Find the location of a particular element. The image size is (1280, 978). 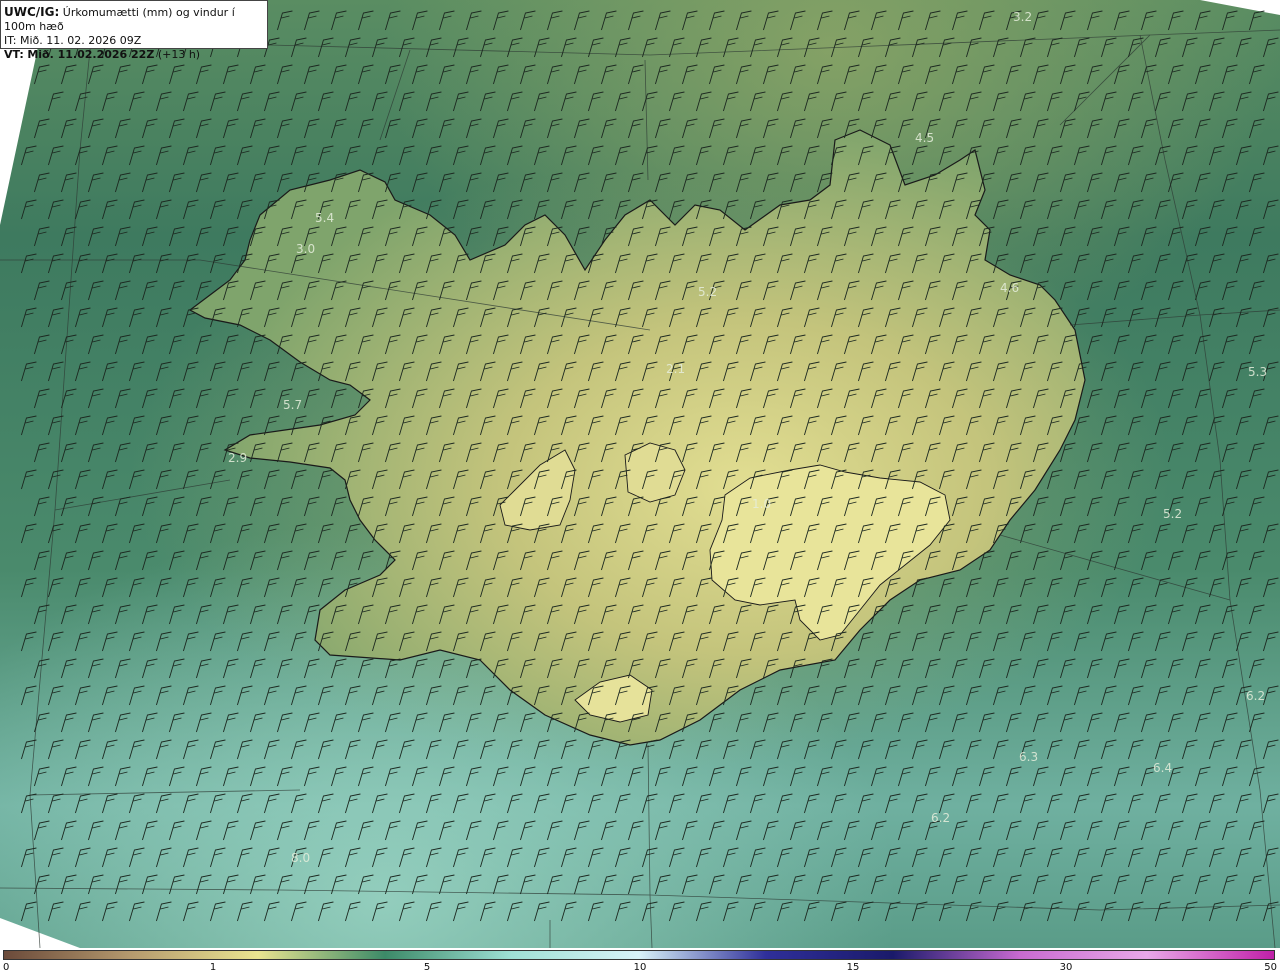

valid-time-line: VT: Mið. 11.02.2026 22Z (+13 h) is located at coordinates (133, 55).